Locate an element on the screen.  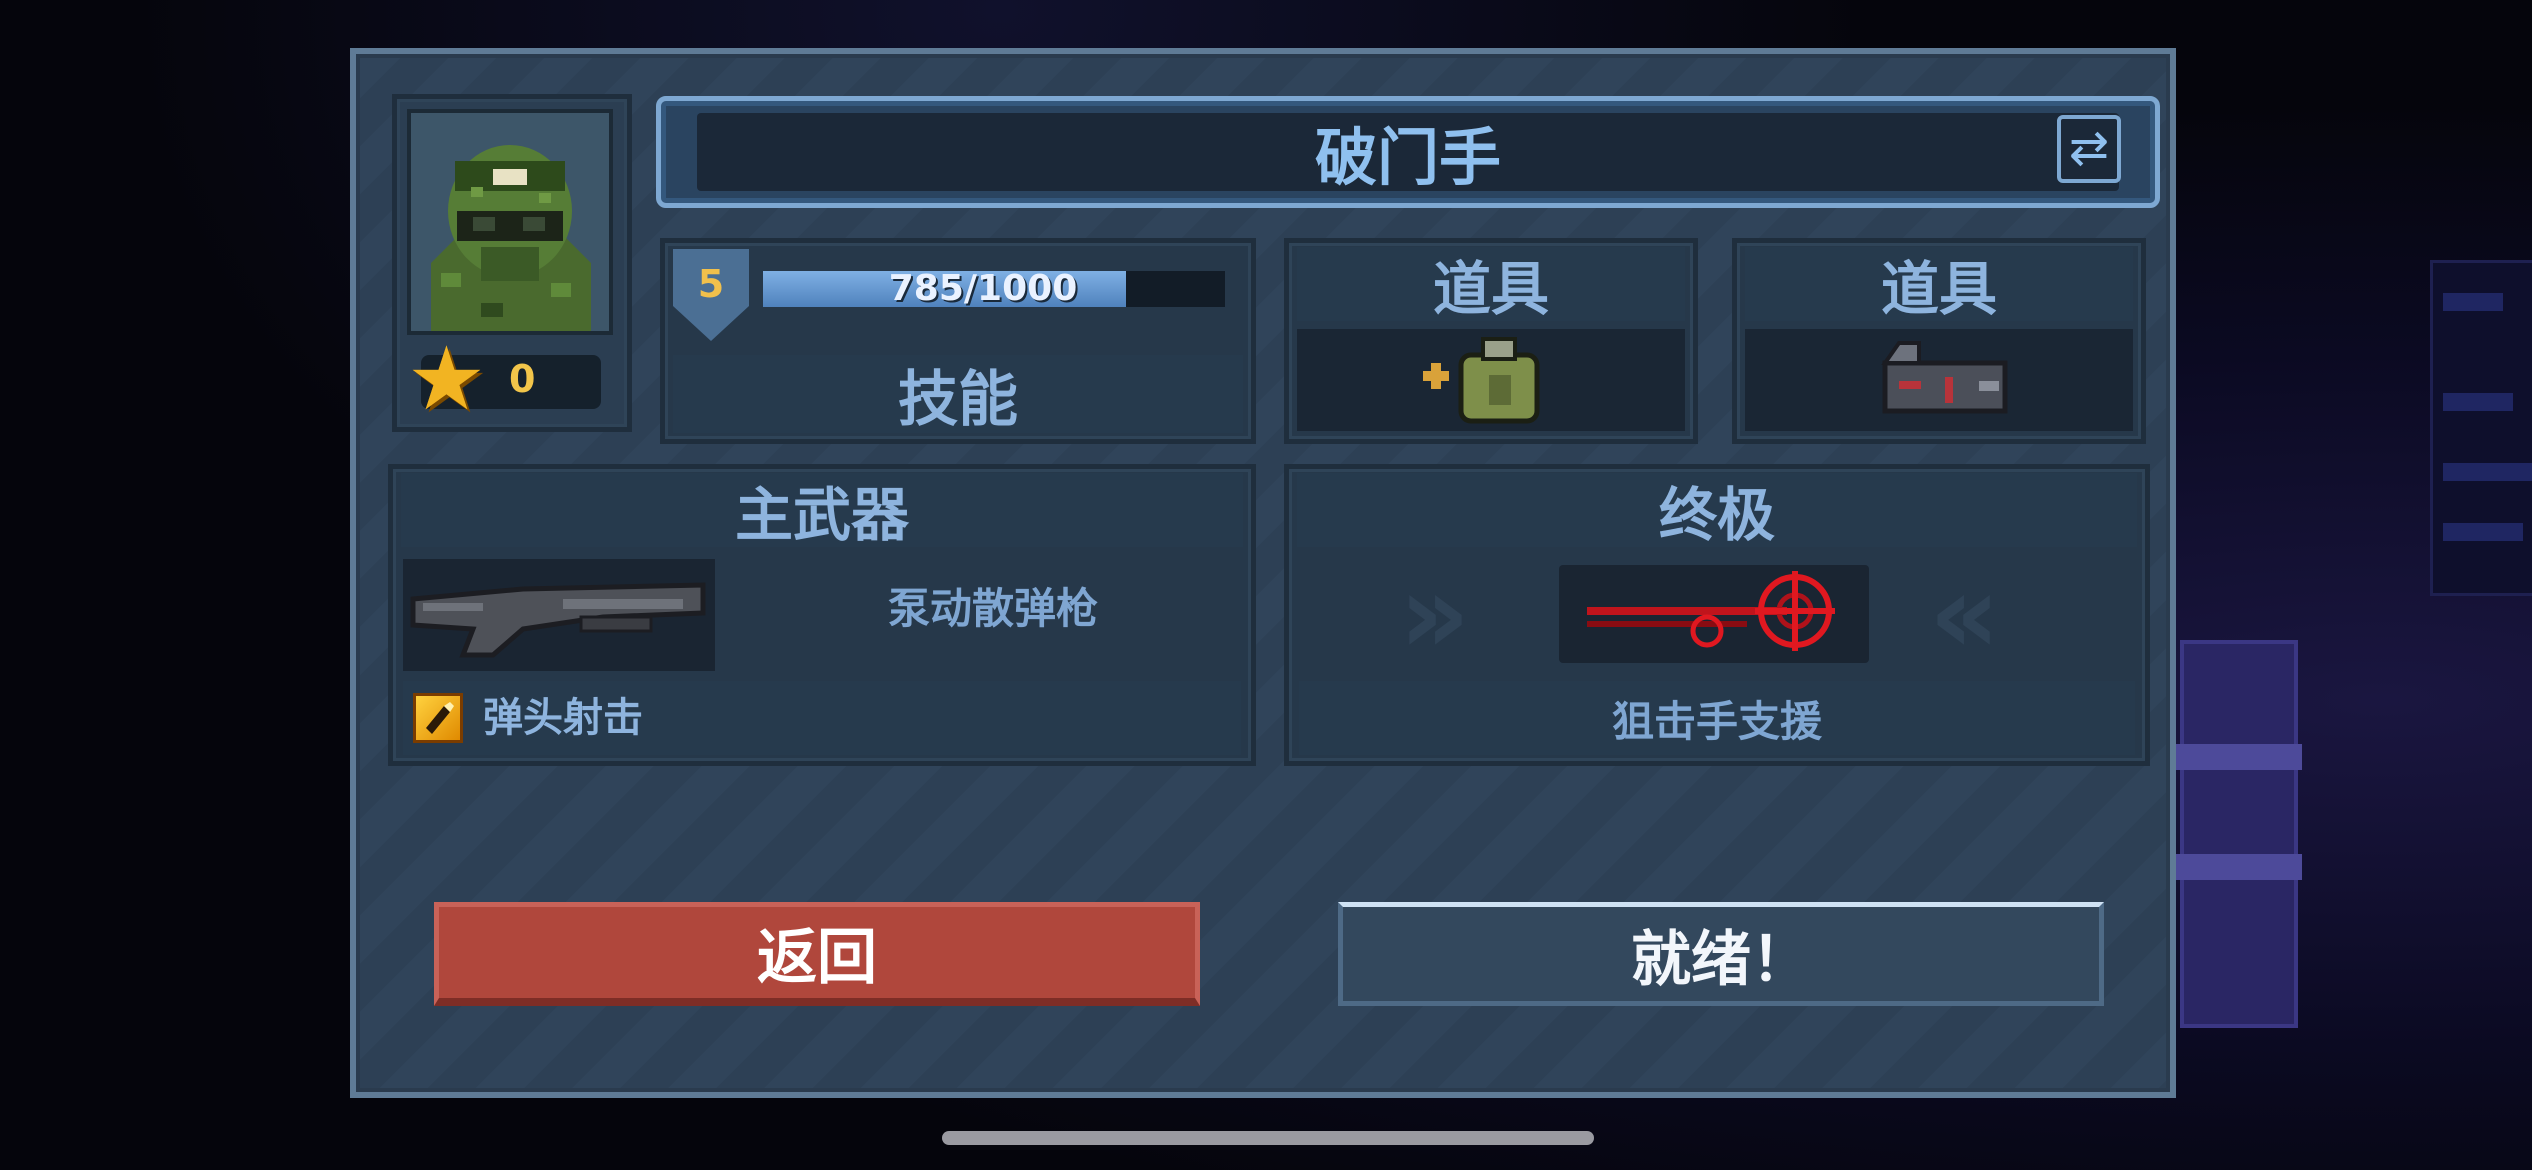
item-slot-2: 道具 is located at coordinates (1939, 341).